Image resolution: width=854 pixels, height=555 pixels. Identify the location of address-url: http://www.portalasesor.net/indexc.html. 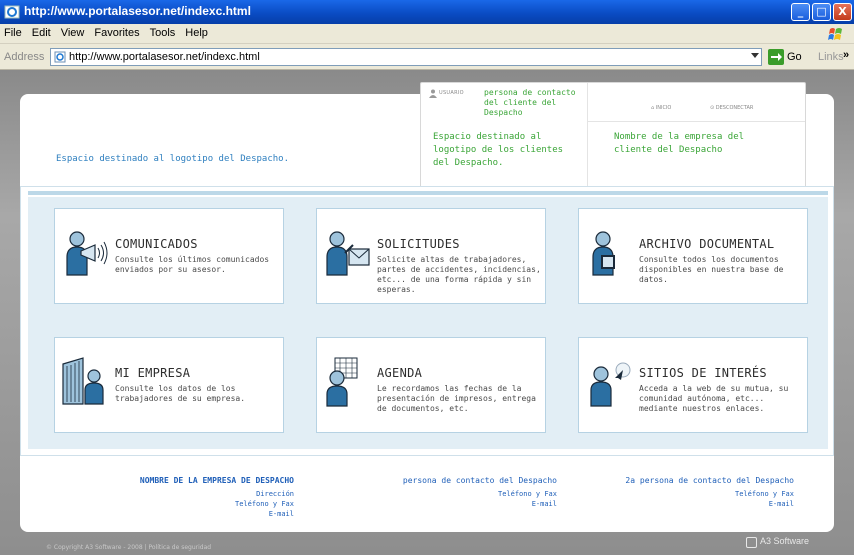
(164, 57).